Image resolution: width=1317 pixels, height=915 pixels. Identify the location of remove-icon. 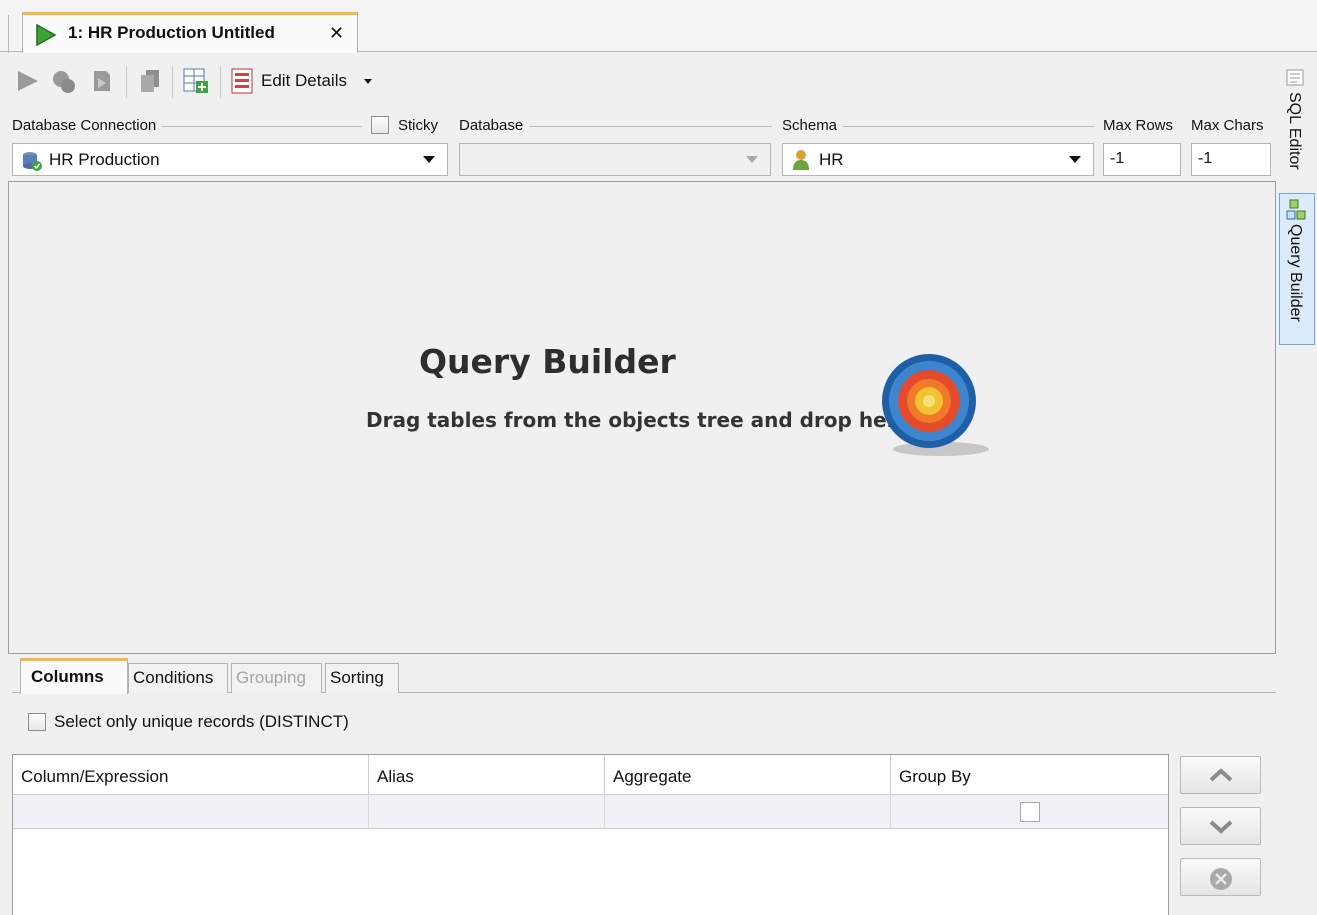
(1221, 879).